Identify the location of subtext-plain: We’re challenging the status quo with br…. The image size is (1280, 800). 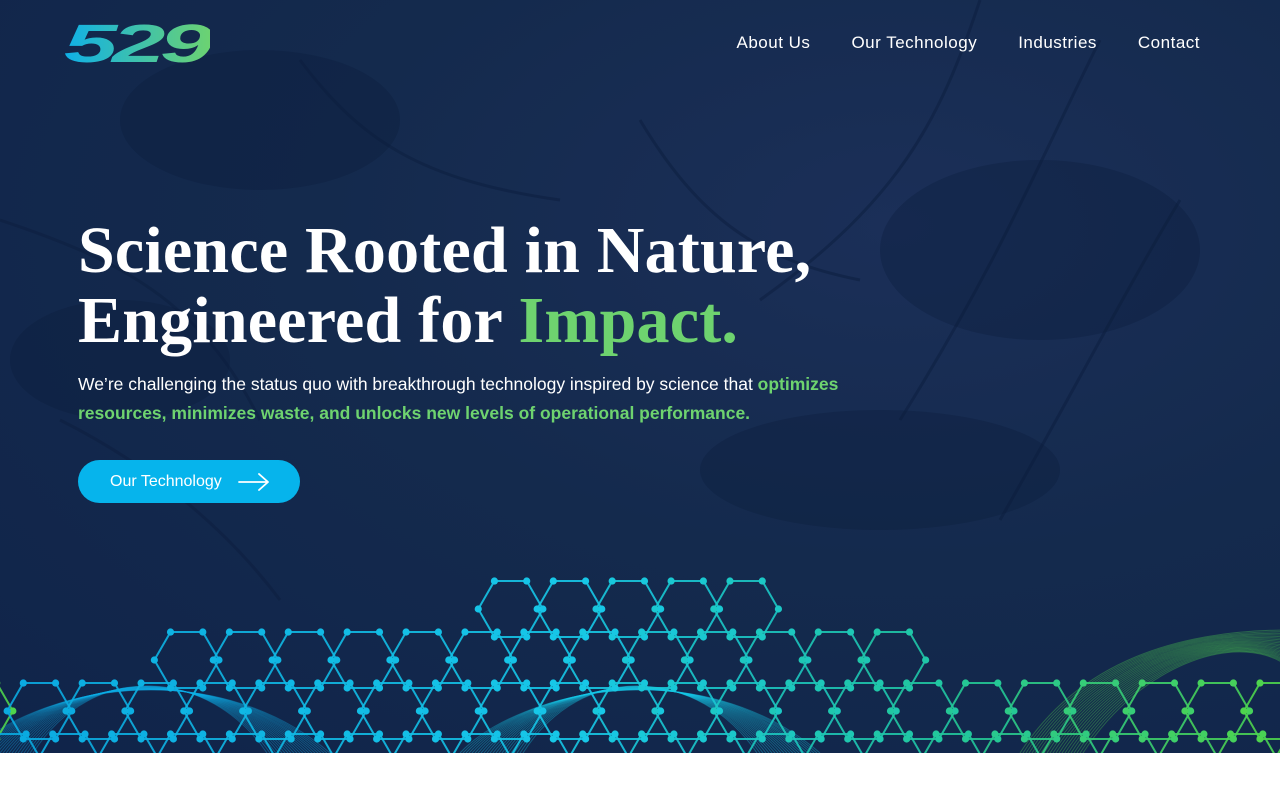
(418, 384).